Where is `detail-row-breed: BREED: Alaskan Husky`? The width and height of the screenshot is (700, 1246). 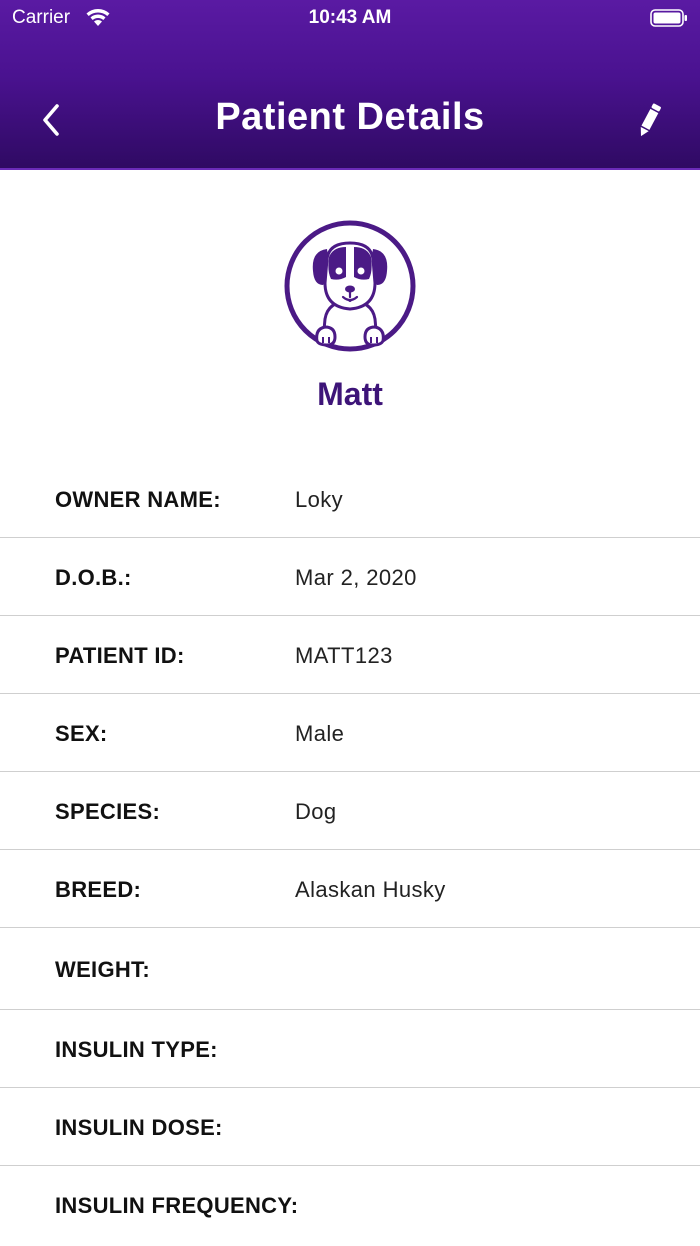
detail-row-breed: BREED: Alaskan Husky is located at coordinates (350, 889).